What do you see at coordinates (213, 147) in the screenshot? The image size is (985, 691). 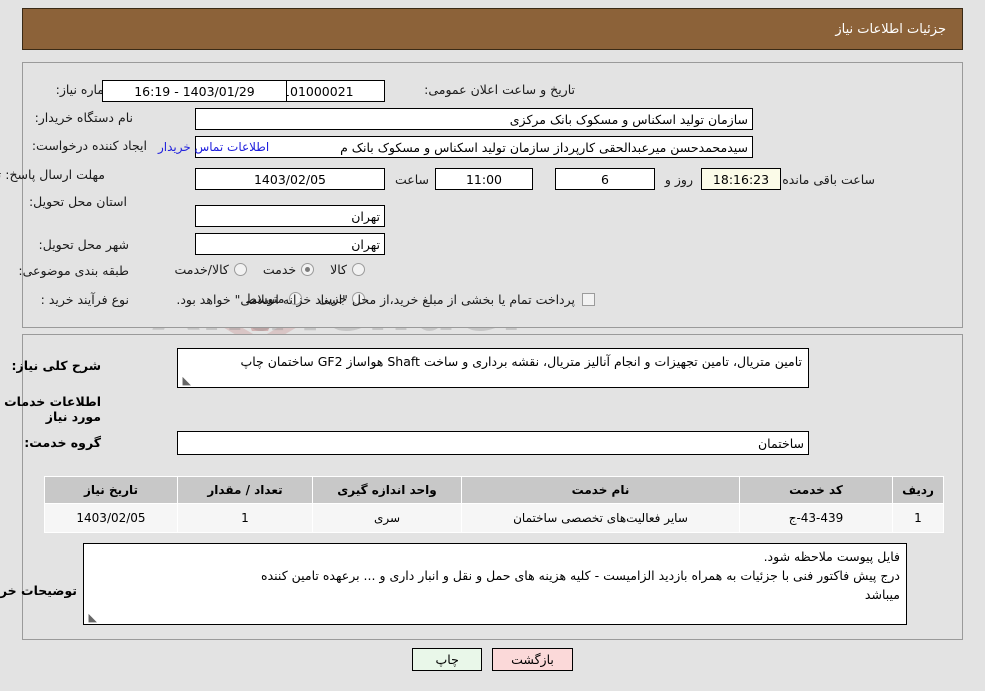 I see `buyer-contact-link: اطلاعات تماس خریدار` at bounding box center [213, 147].